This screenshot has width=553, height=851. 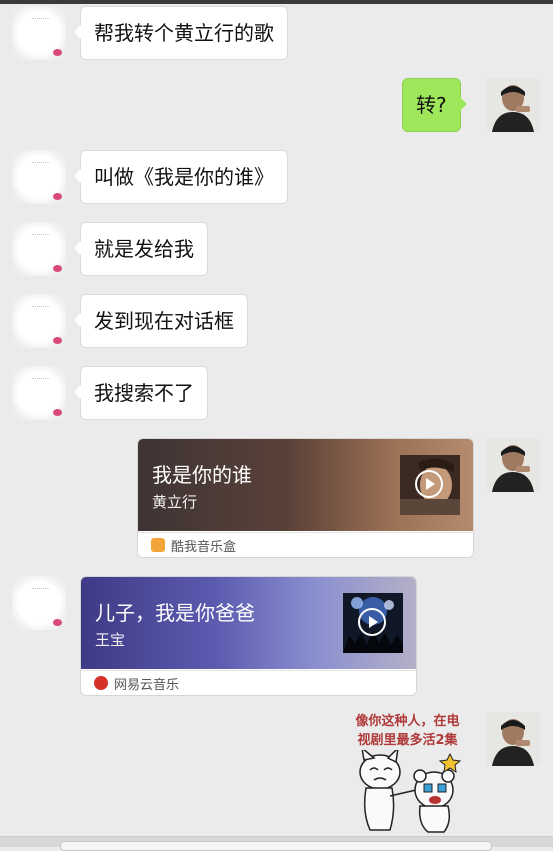 What do you see at coordinates (410, 791) in the screenshot?
I see `cat-and-bear-icon` at bounding box center [410, 791].